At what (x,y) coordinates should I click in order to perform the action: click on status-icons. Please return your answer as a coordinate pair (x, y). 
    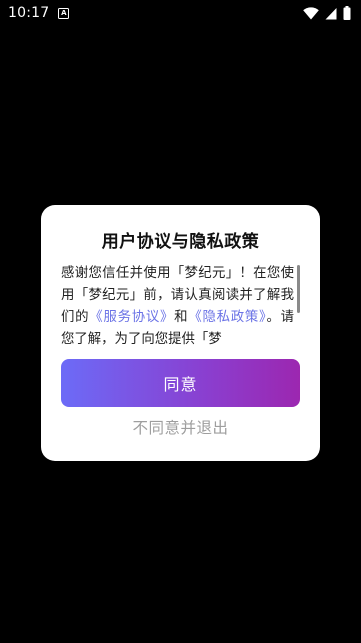
    Looking at the image, I should click on (327, 13).